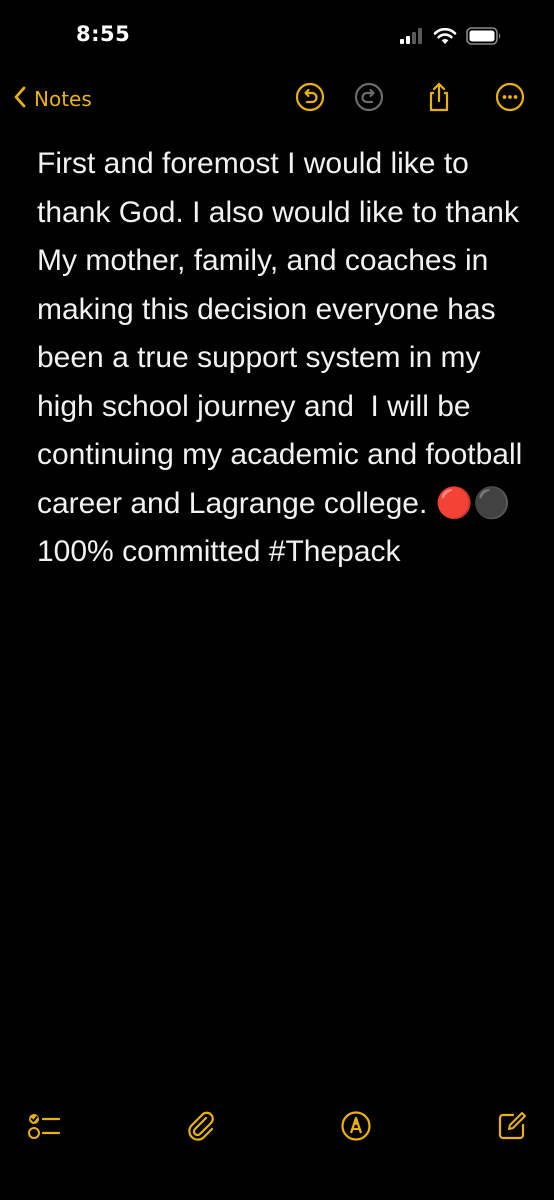  I want to click on wifi-icon, so click(445, 38).